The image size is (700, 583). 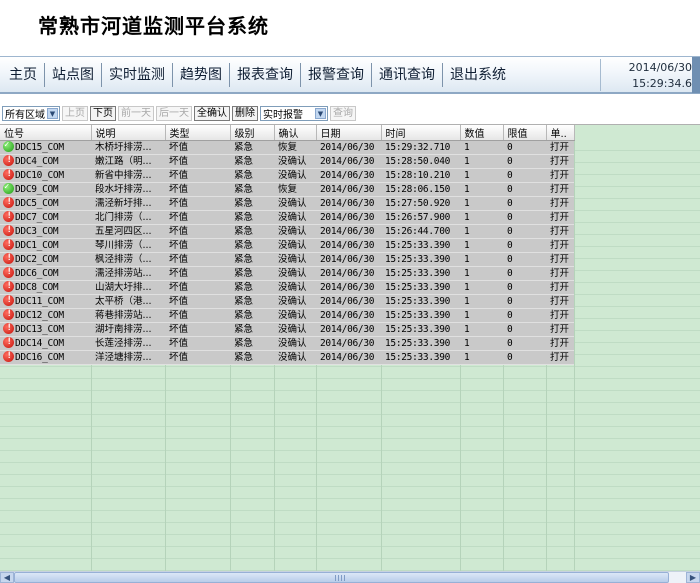 I want to click on next-day-button: 后一天, so click(x=174, y=113).